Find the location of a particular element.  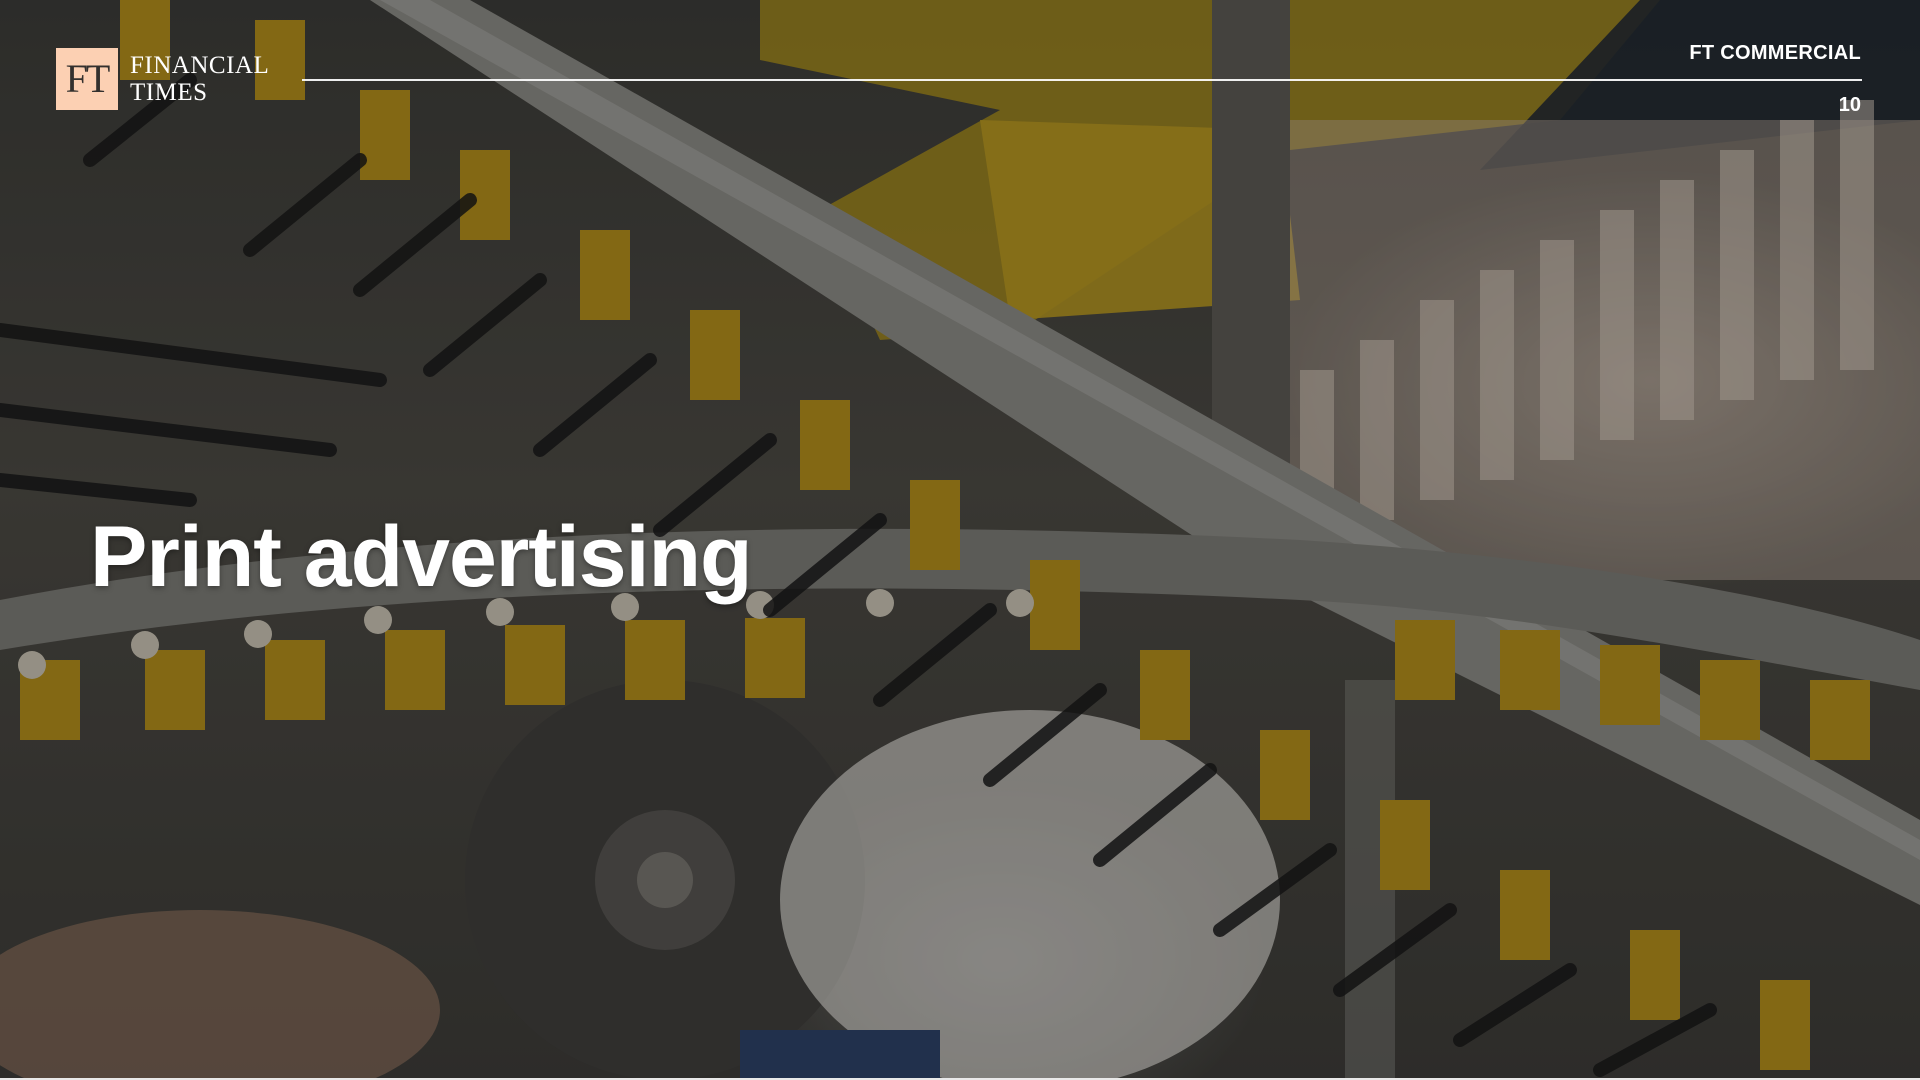

ft-logo-wordmark: FINANCIAL TIMES is located at coordinates (199, 79).